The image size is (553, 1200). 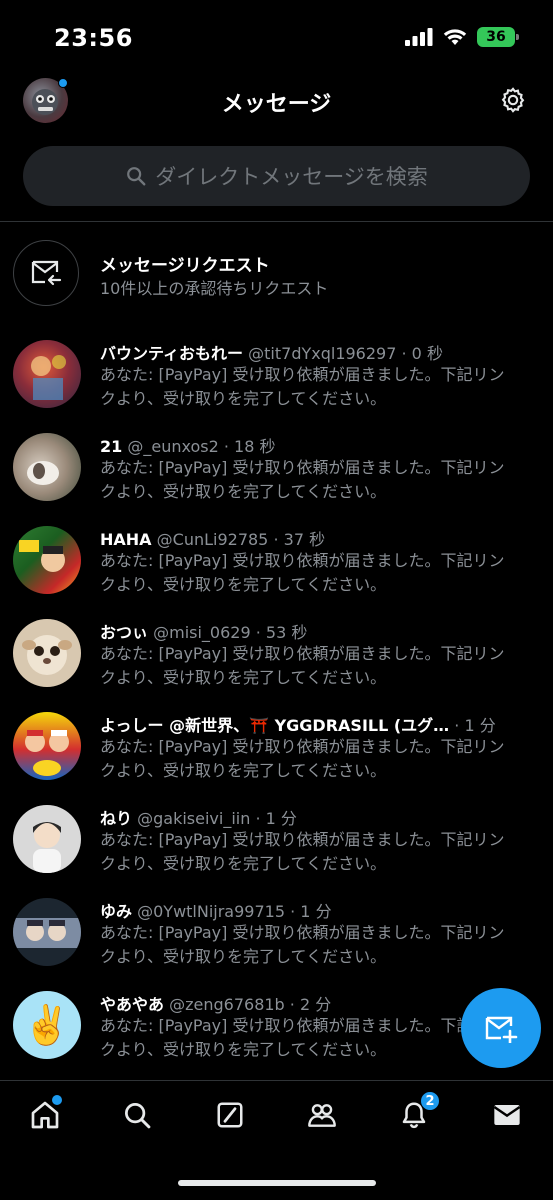 What do you see at coordinates (320, 817) in the screenshot?
I see `conversation-header: ねり @gakiseivi_iin · 1 分` at bounding box center [320, 817].